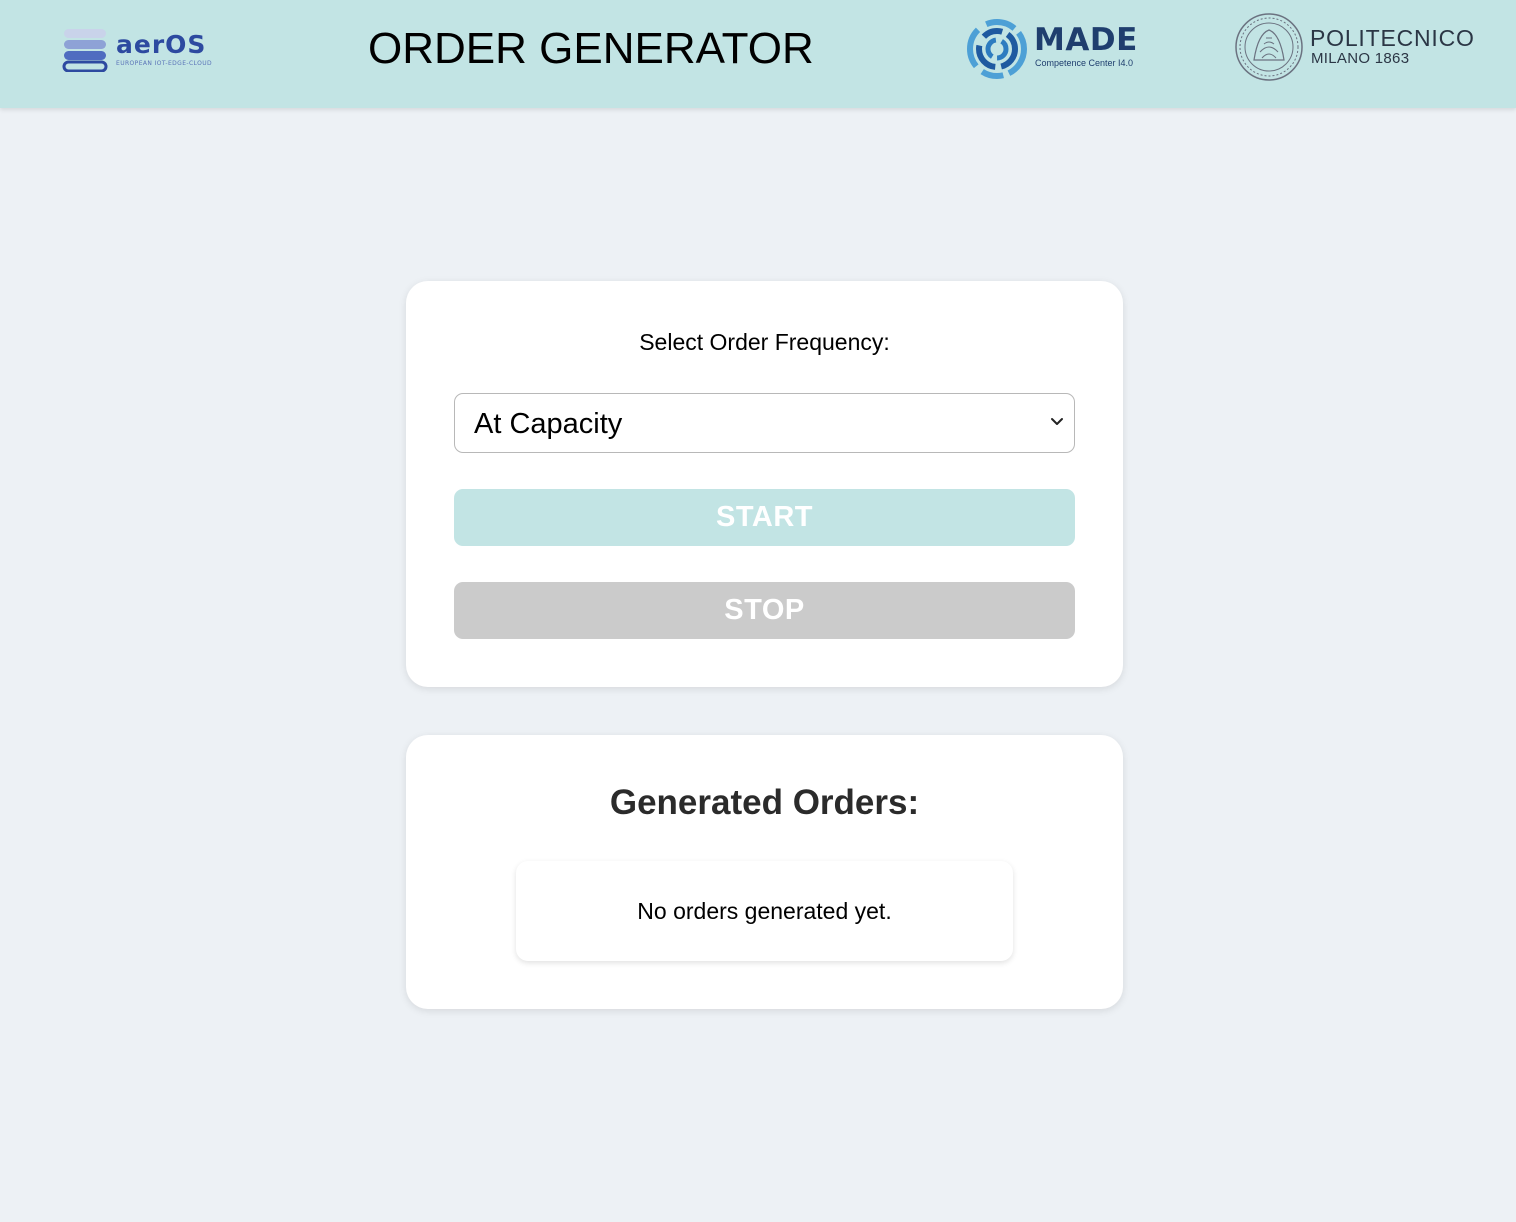  Describe the element at coordinates (1269, 47) in the screenshot. I see `polimi-seal-icon` at that location.